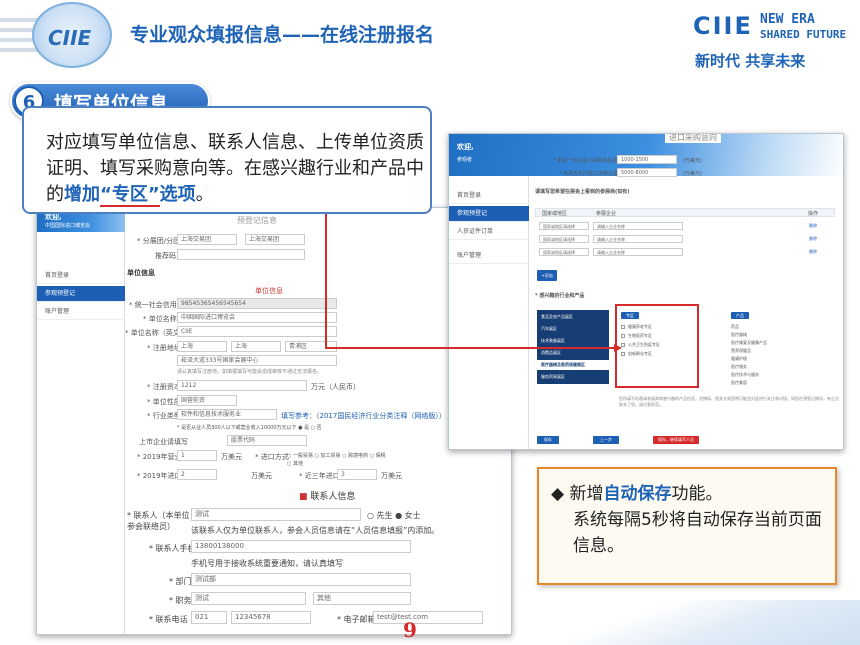 The width and height of the screenshot is (860, 645). Describe the element at coordinates (697, 533) in the screenshot. I see `tip-line-2: 系统每隔5秒将自动保存当前页面信息。` at that location.